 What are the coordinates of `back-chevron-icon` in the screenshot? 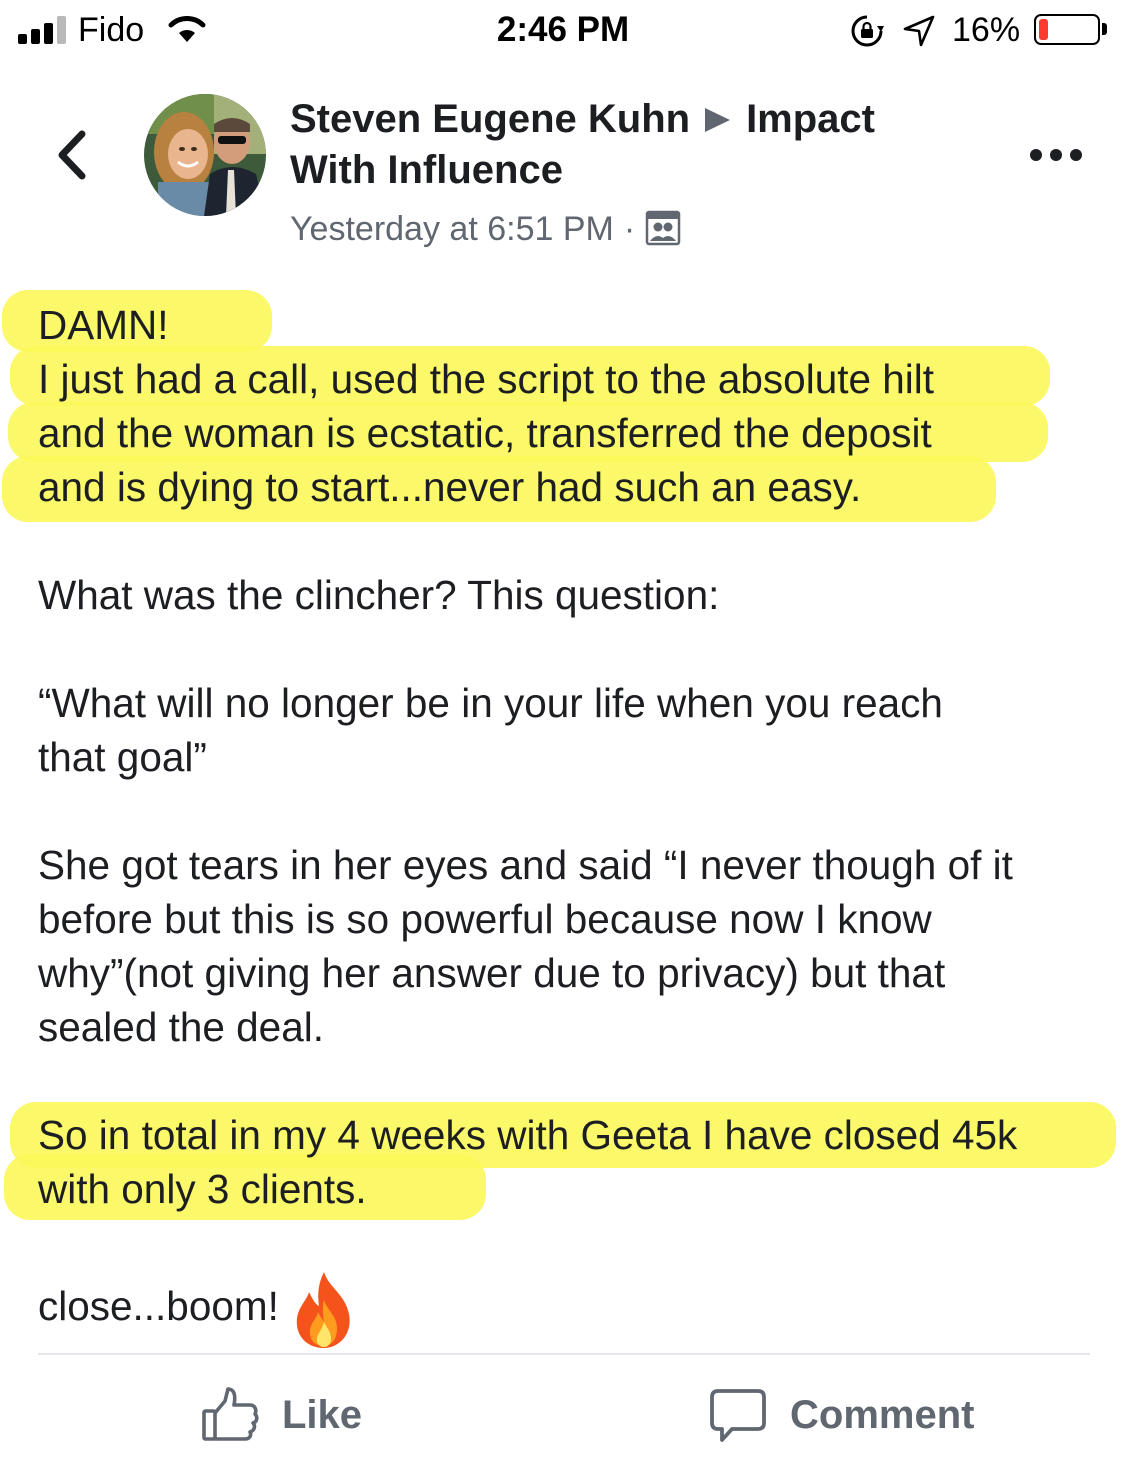 It's located at (72, 155).